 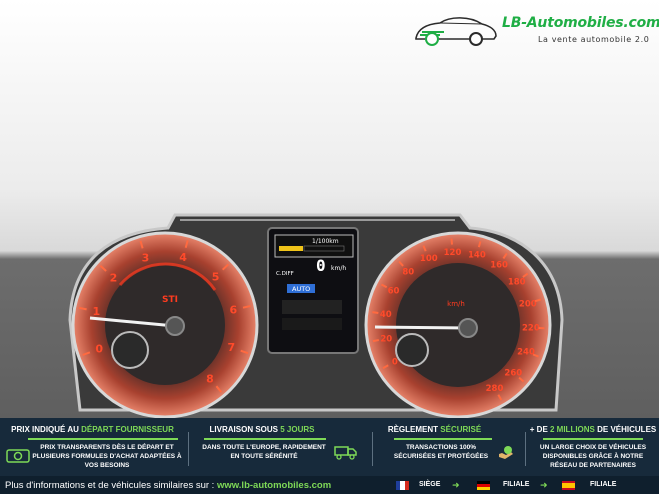 I want to click on speed-label-180: 180, so click(x=517, y=283).